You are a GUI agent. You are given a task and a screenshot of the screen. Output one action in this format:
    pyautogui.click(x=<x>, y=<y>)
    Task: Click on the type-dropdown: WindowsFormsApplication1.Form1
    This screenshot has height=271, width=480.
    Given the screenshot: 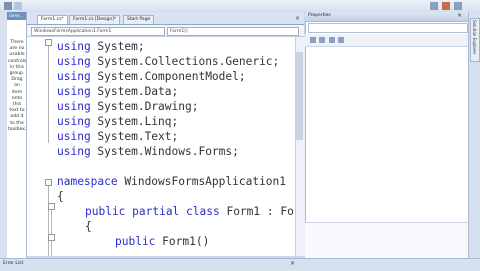 What is the action you would take?
    pyautogui.click(x=98, y=31)
    